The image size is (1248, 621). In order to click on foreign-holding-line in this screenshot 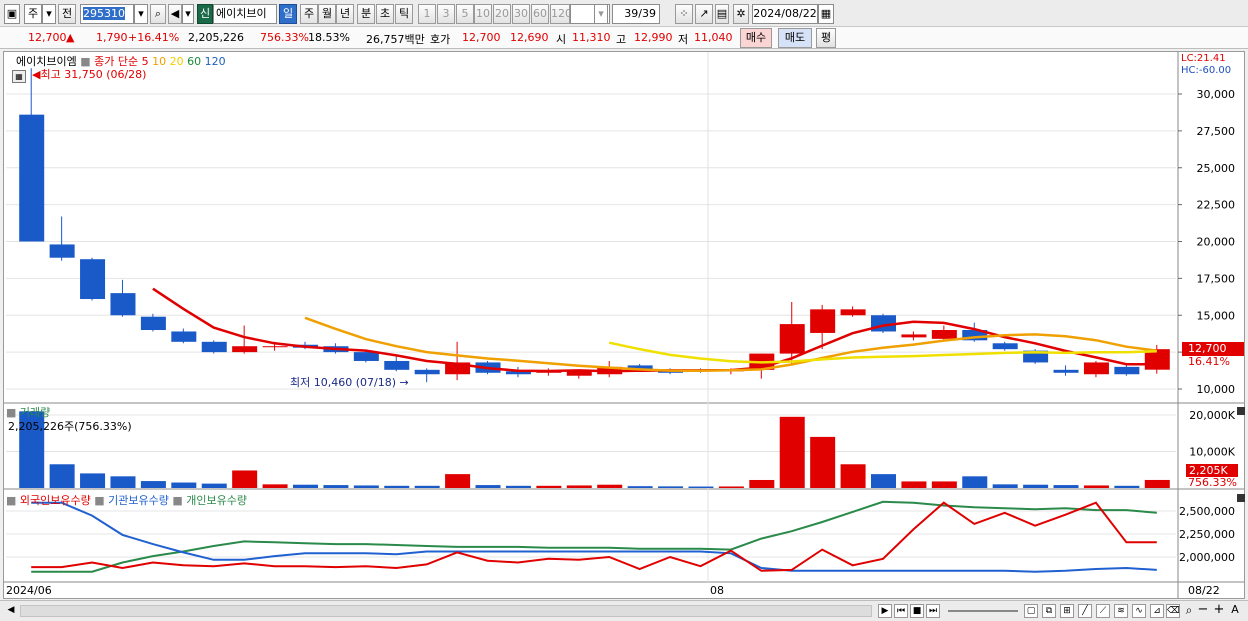, I will do `click(594, 536)`.